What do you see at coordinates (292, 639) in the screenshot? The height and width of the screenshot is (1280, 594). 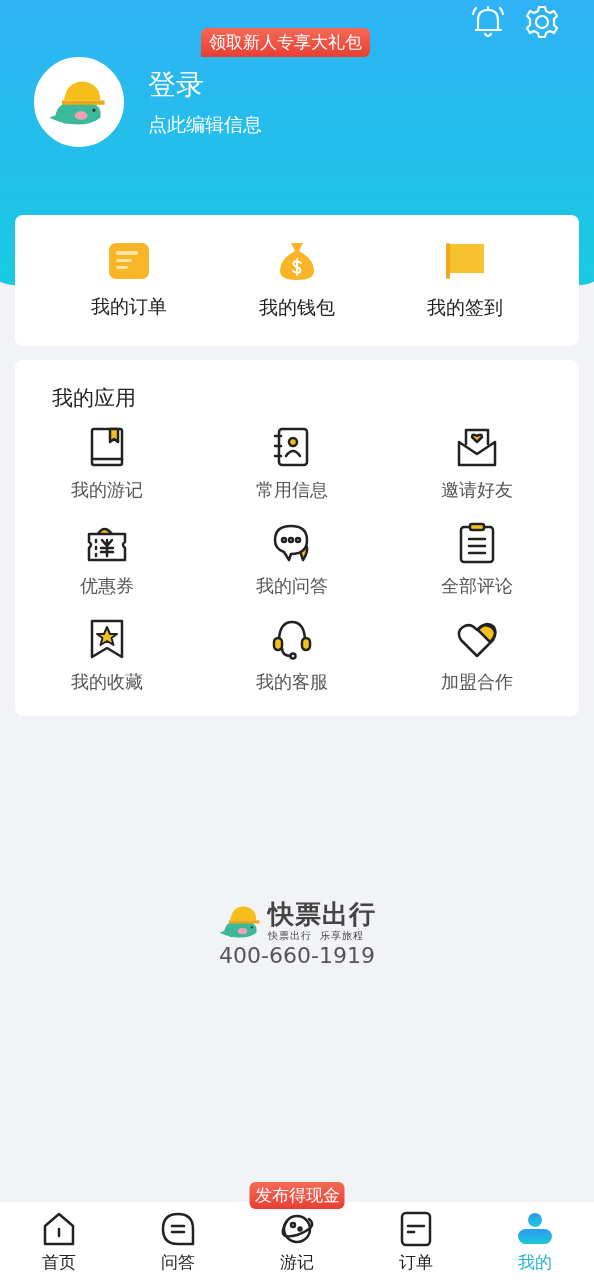 I see `headset-icon` at bounding box center [292, 639].